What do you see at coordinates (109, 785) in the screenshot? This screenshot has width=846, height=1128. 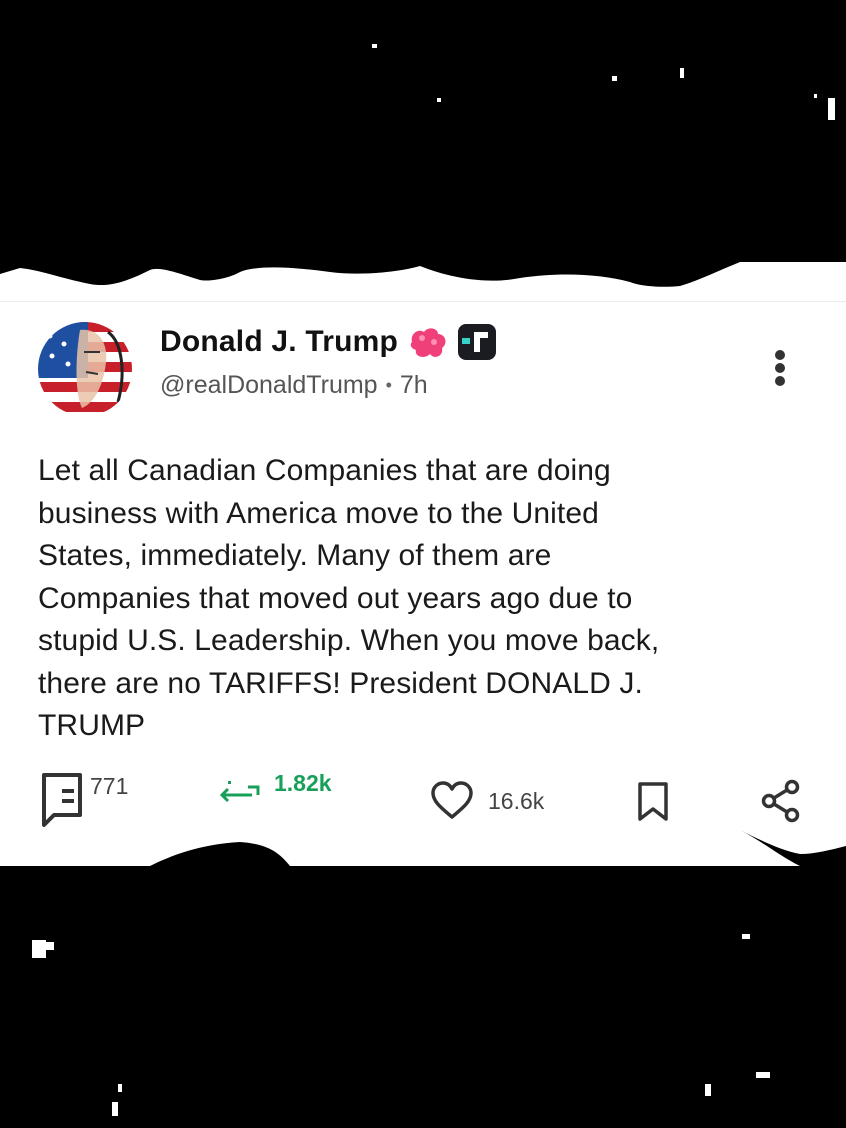 I see `reply-count: 771` at bounding box center [109, 785].